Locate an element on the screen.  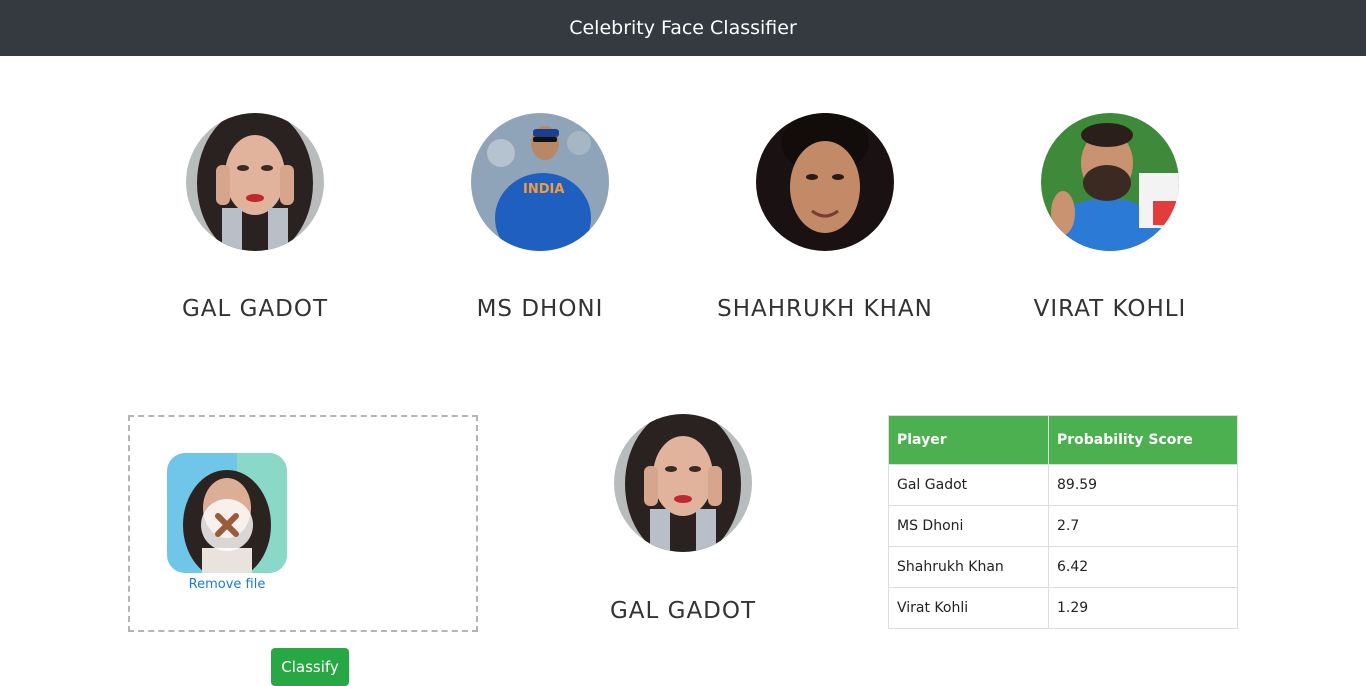
celebrity-name: GAL GADOT is located at coordinates (255, 309).